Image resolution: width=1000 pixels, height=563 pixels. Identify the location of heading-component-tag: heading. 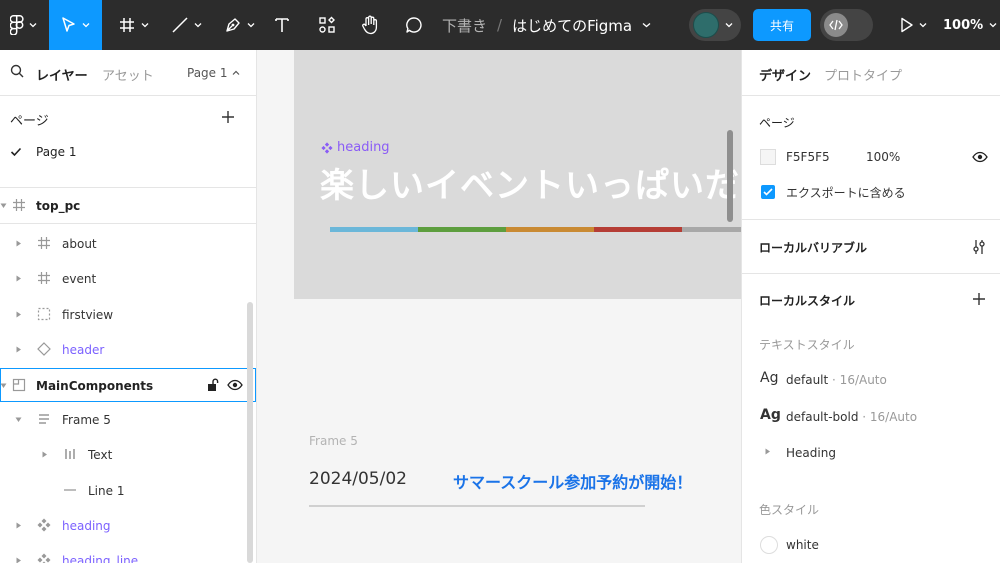
(355, 147).